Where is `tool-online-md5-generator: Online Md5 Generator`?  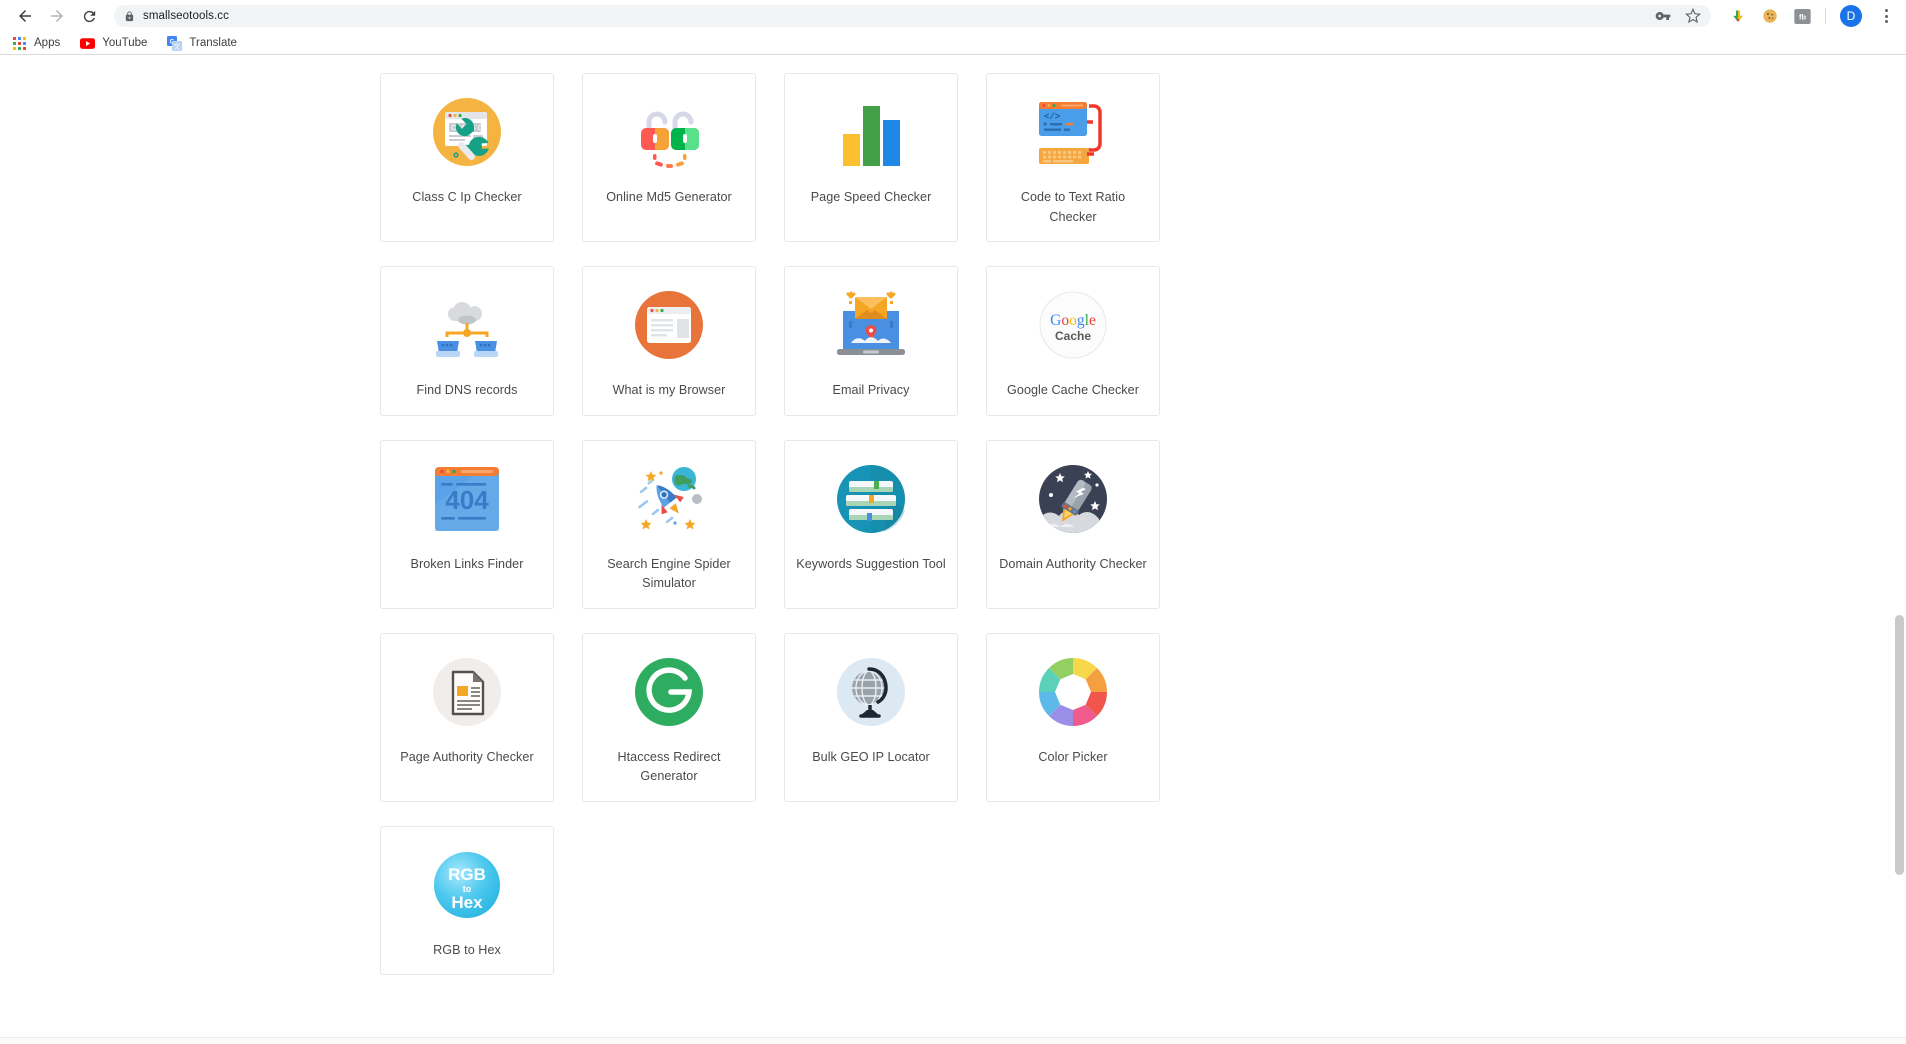
tool-online-md5-generator: Online Md5 Generator is located at coordinates (669, 158).